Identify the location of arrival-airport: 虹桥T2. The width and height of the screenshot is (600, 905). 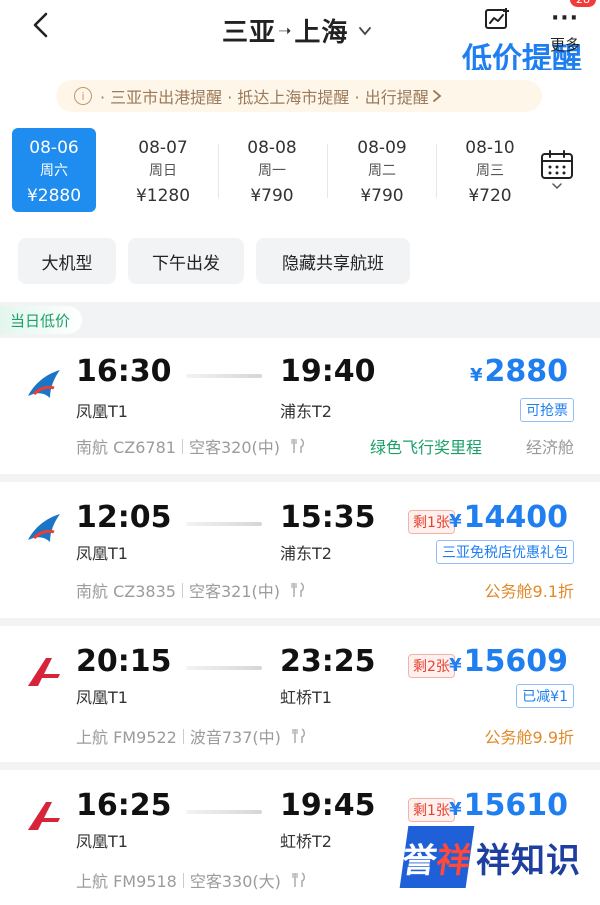
(306, 841).